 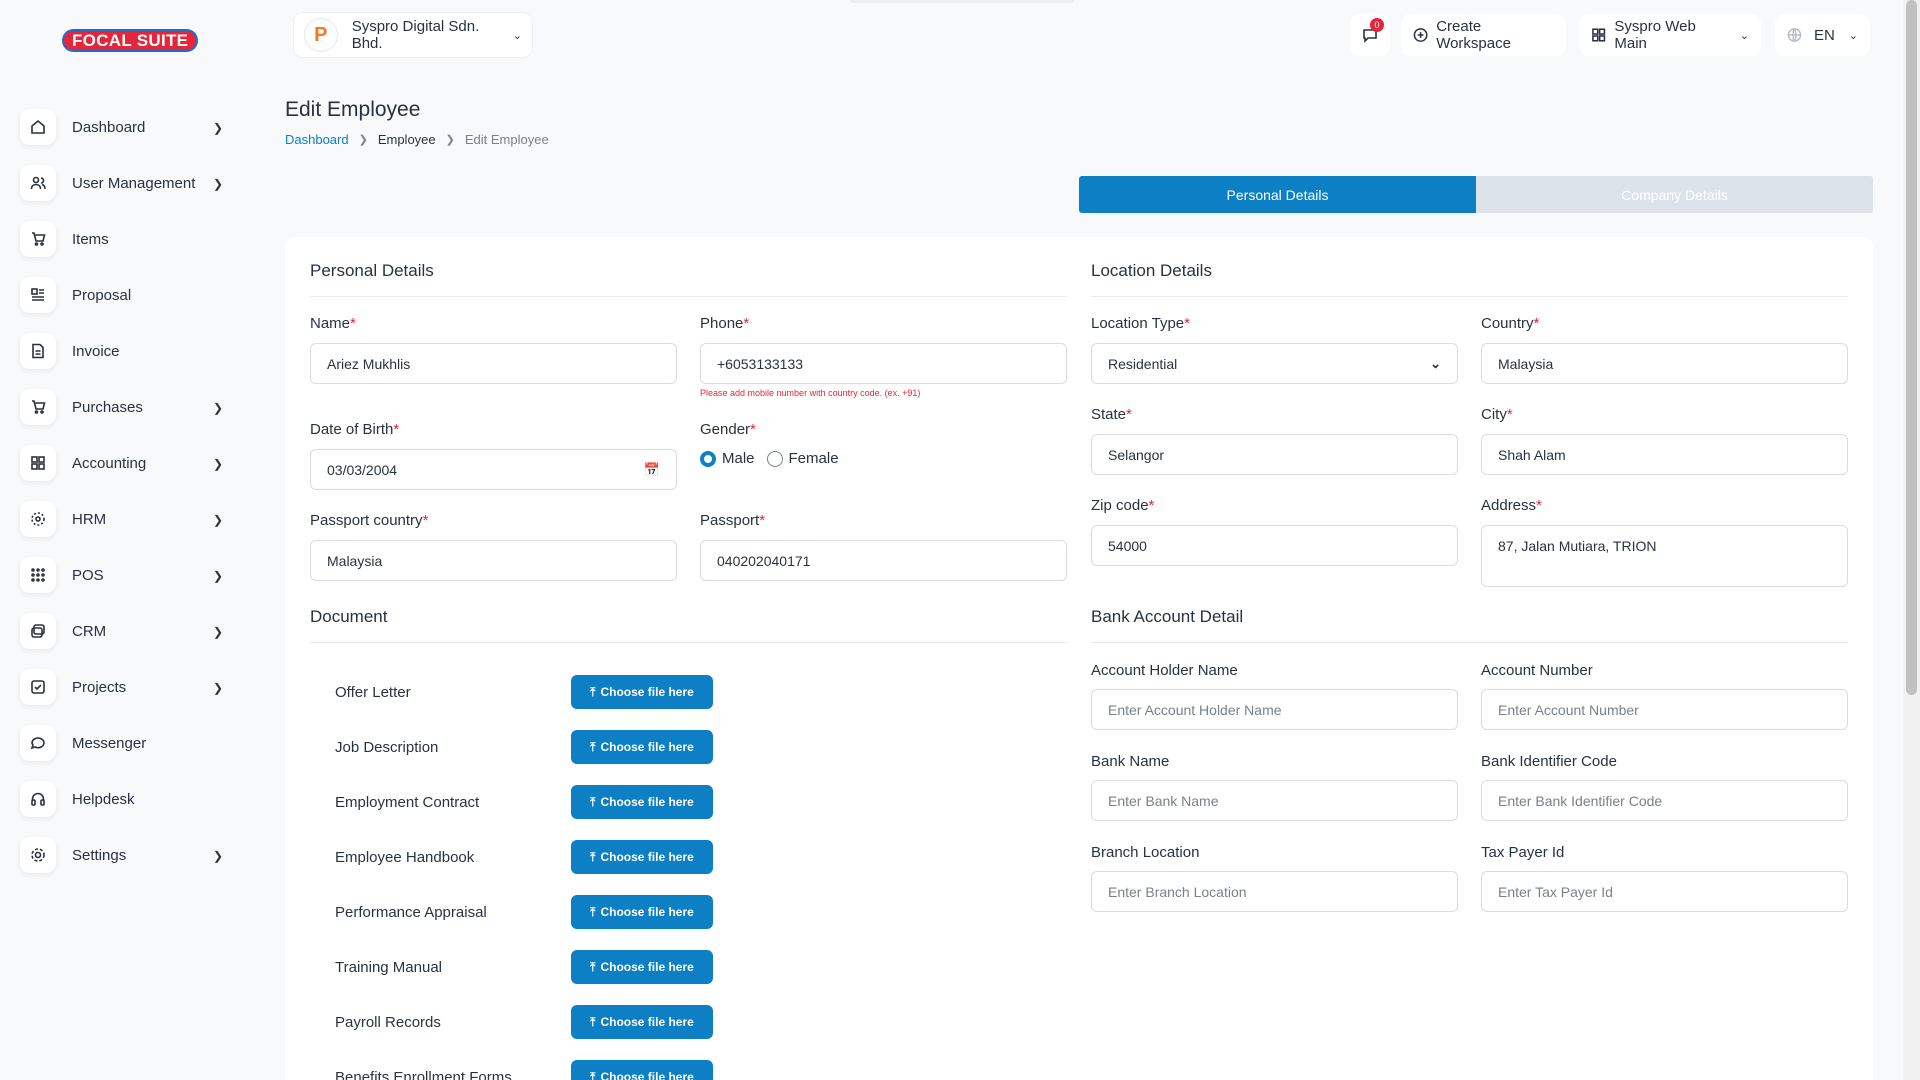 What do you see at coordinates (405, 857) in the screenshot?
I see `document-label-employee-handbook: Employee Handbook` at bounding box center [405, 857].